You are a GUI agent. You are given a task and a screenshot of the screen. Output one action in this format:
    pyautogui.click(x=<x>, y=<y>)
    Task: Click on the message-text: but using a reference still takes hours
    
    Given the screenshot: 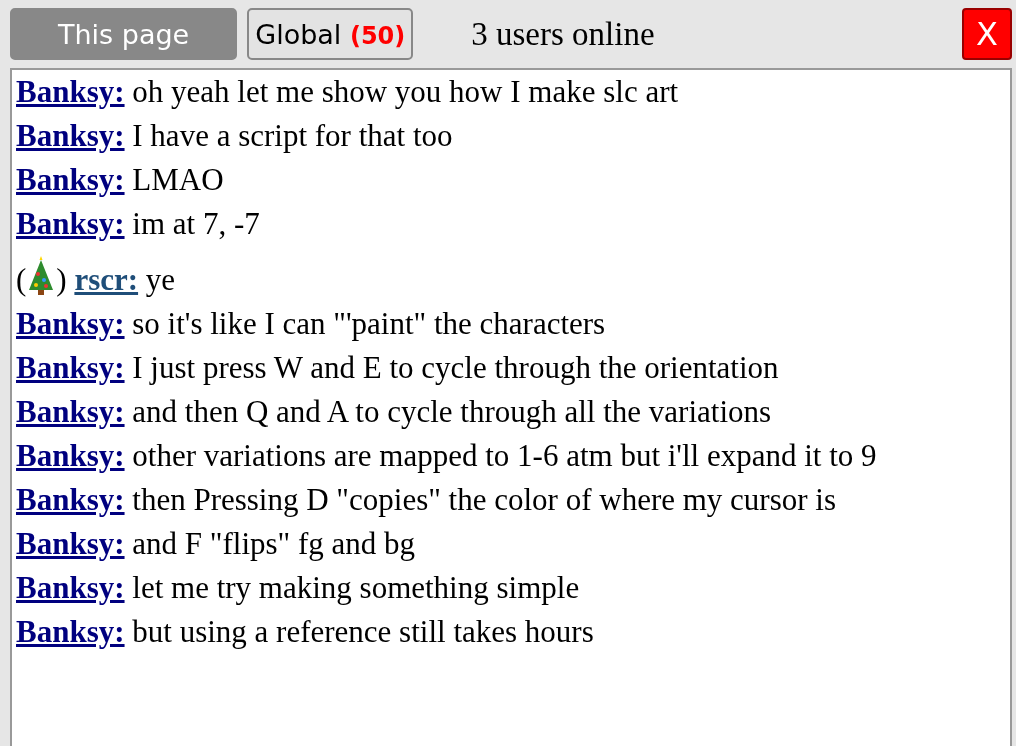 What is the action you would take?
    pyautogui.click(x=362, y=631)
    